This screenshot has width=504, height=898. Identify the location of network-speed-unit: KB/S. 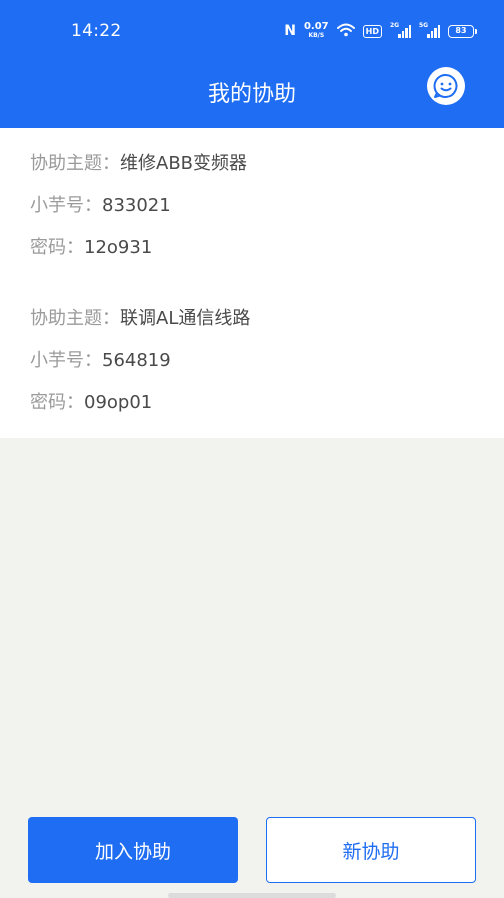
(316, 35).